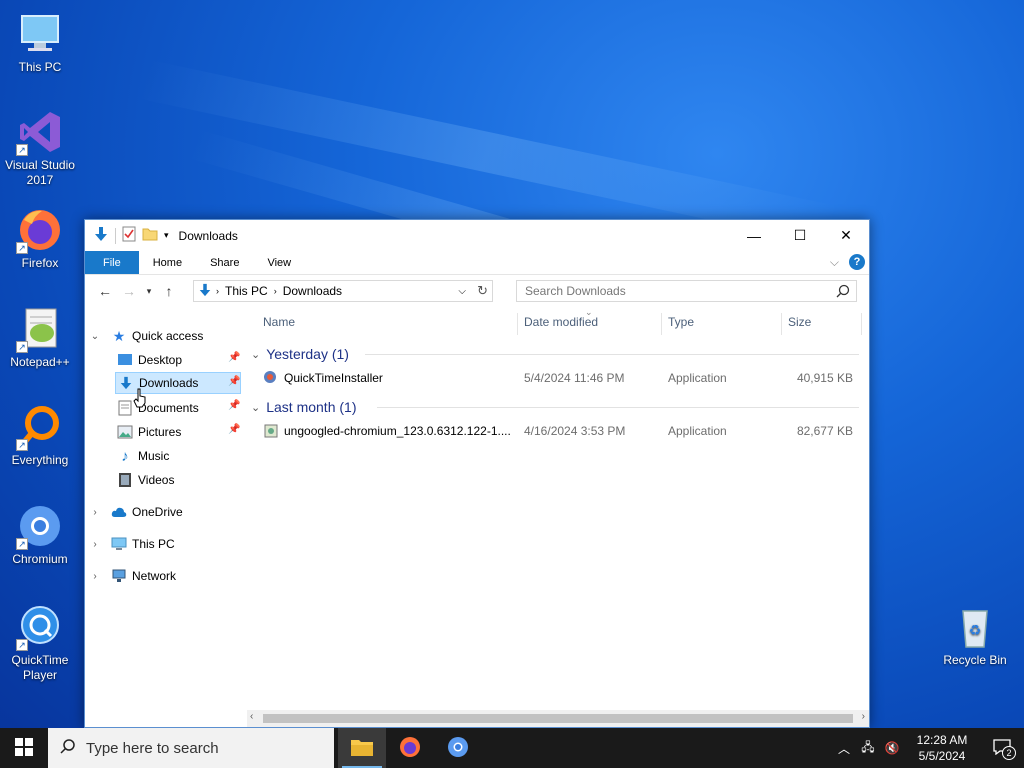  What do you see at coordinates (942, 748) in the screenshot?
I see `clock: 12:28 AM 5/5/2024` at bounding box center [942, 748].